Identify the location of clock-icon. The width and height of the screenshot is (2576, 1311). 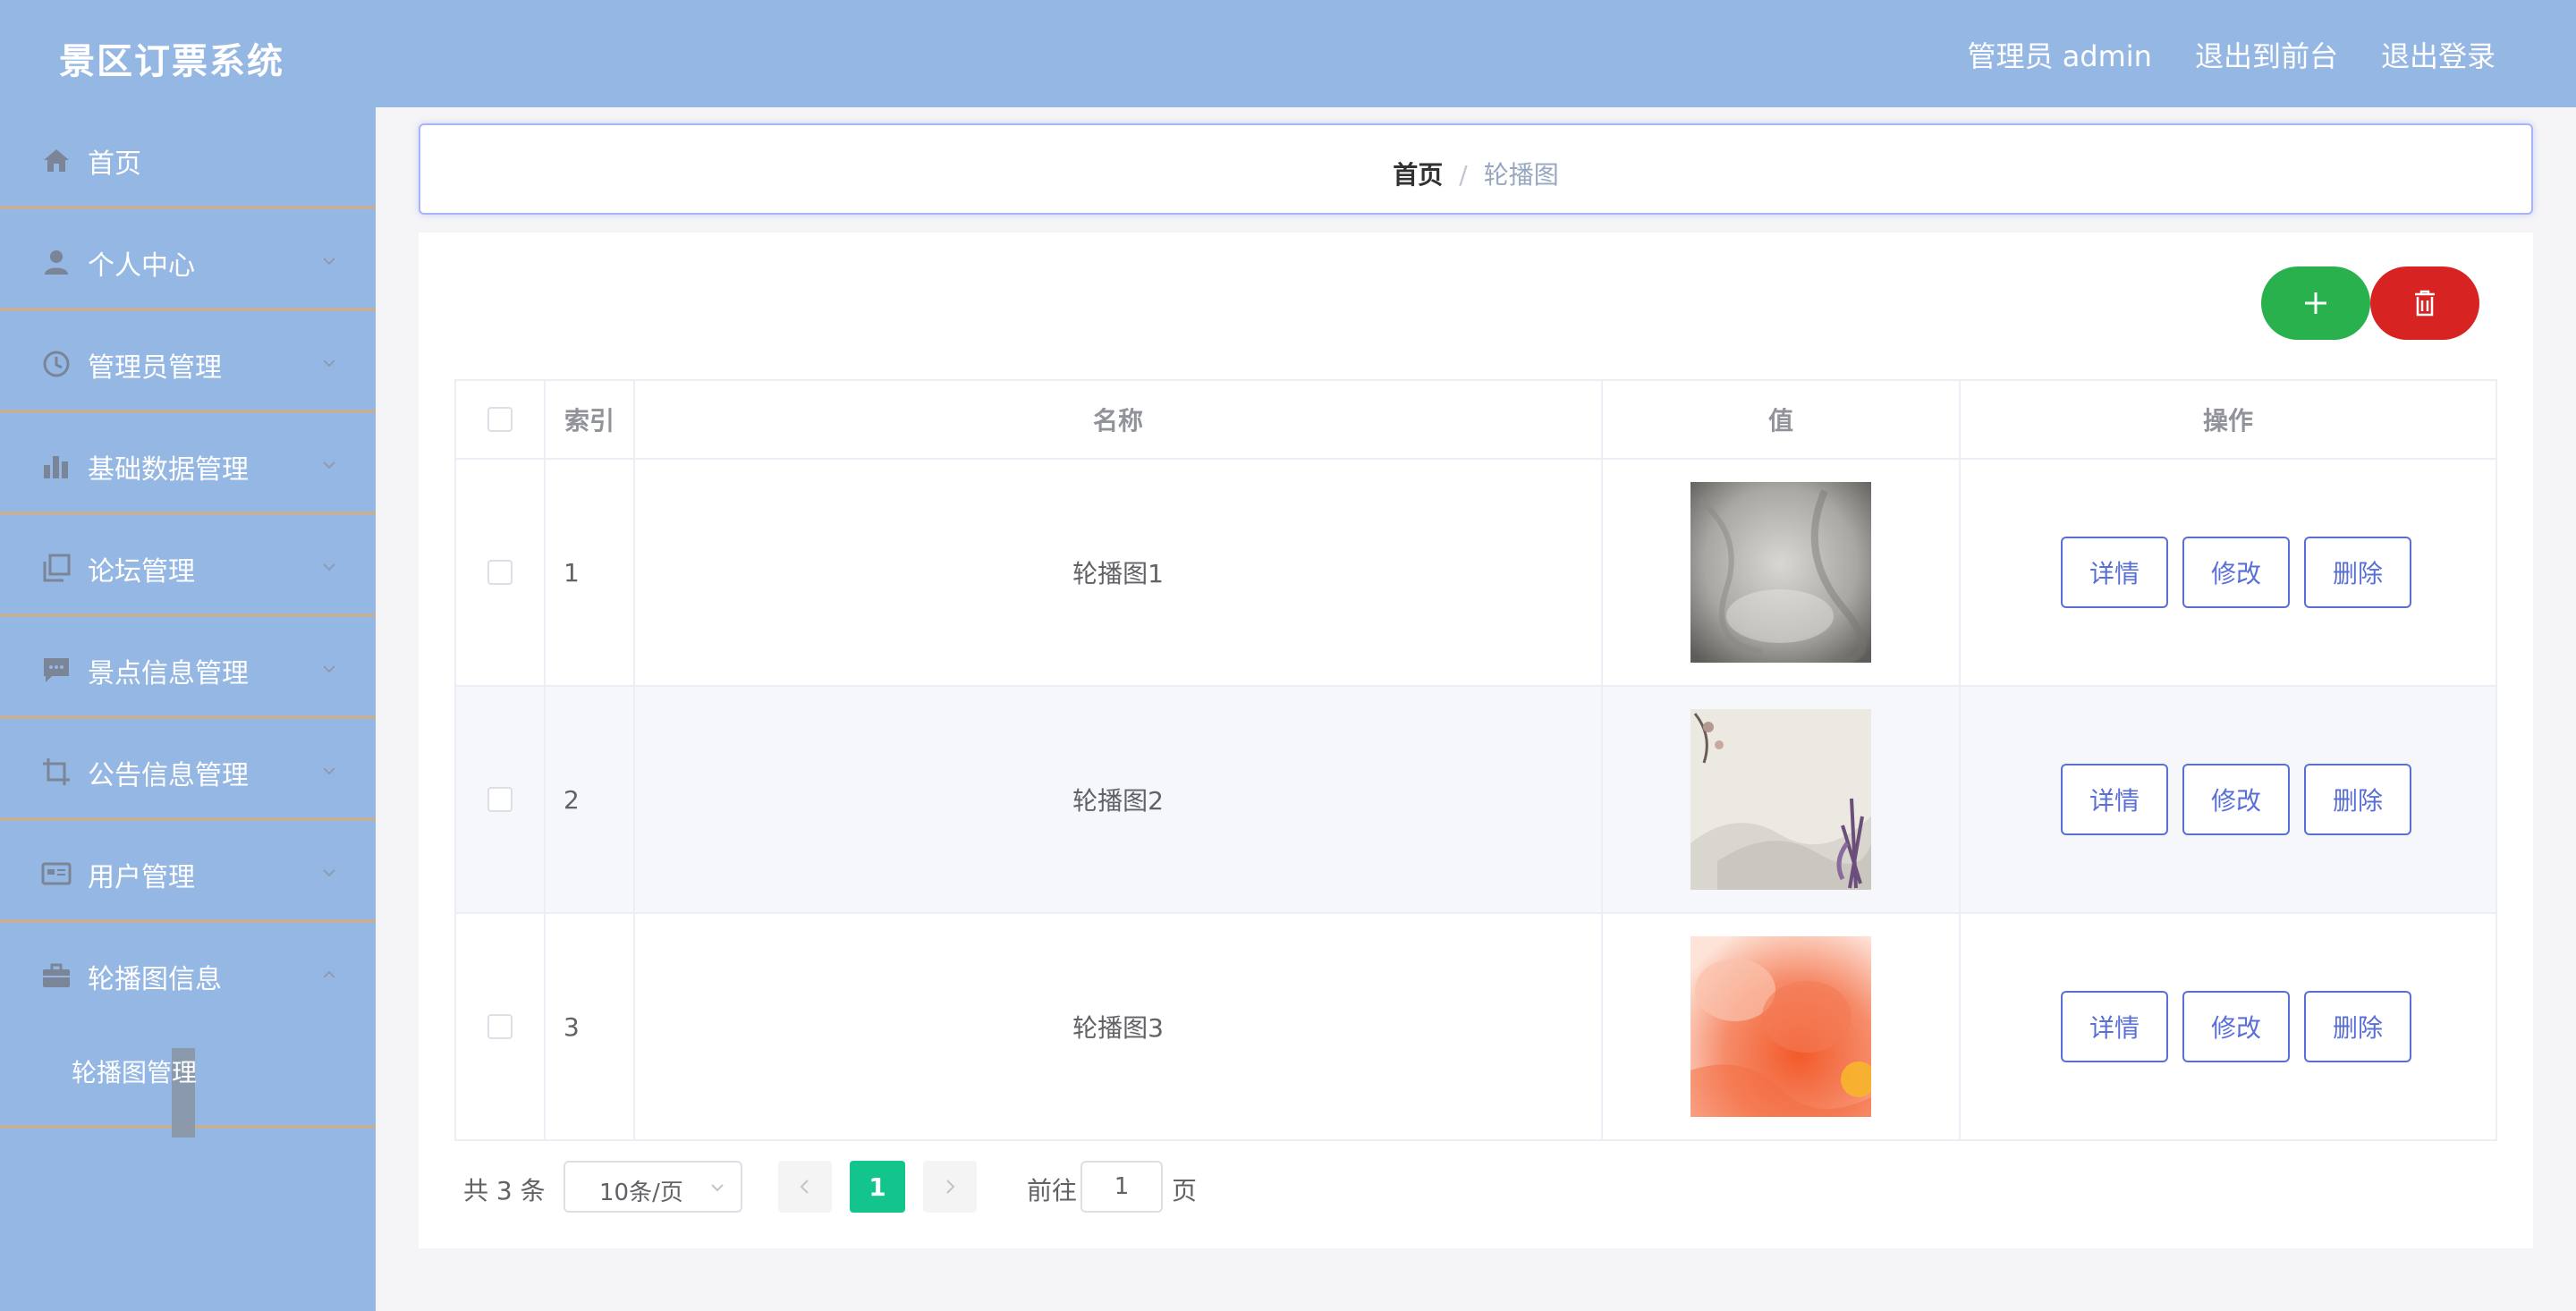
(56, 364).